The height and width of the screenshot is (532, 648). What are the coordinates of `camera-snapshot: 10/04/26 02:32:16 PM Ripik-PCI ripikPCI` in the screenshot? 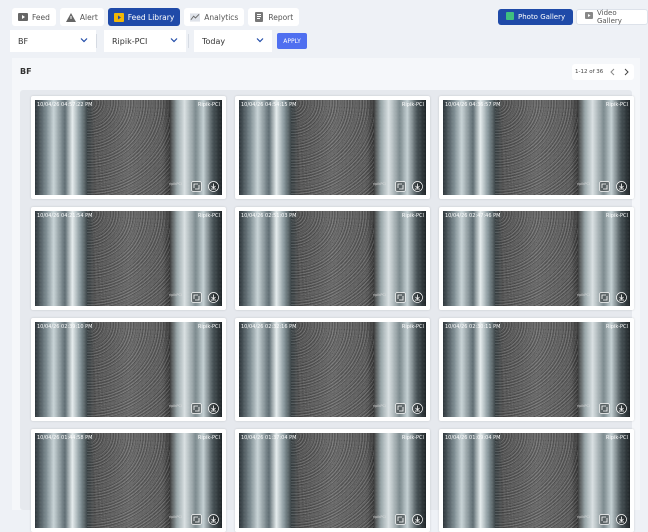 It's located at (332, 369).